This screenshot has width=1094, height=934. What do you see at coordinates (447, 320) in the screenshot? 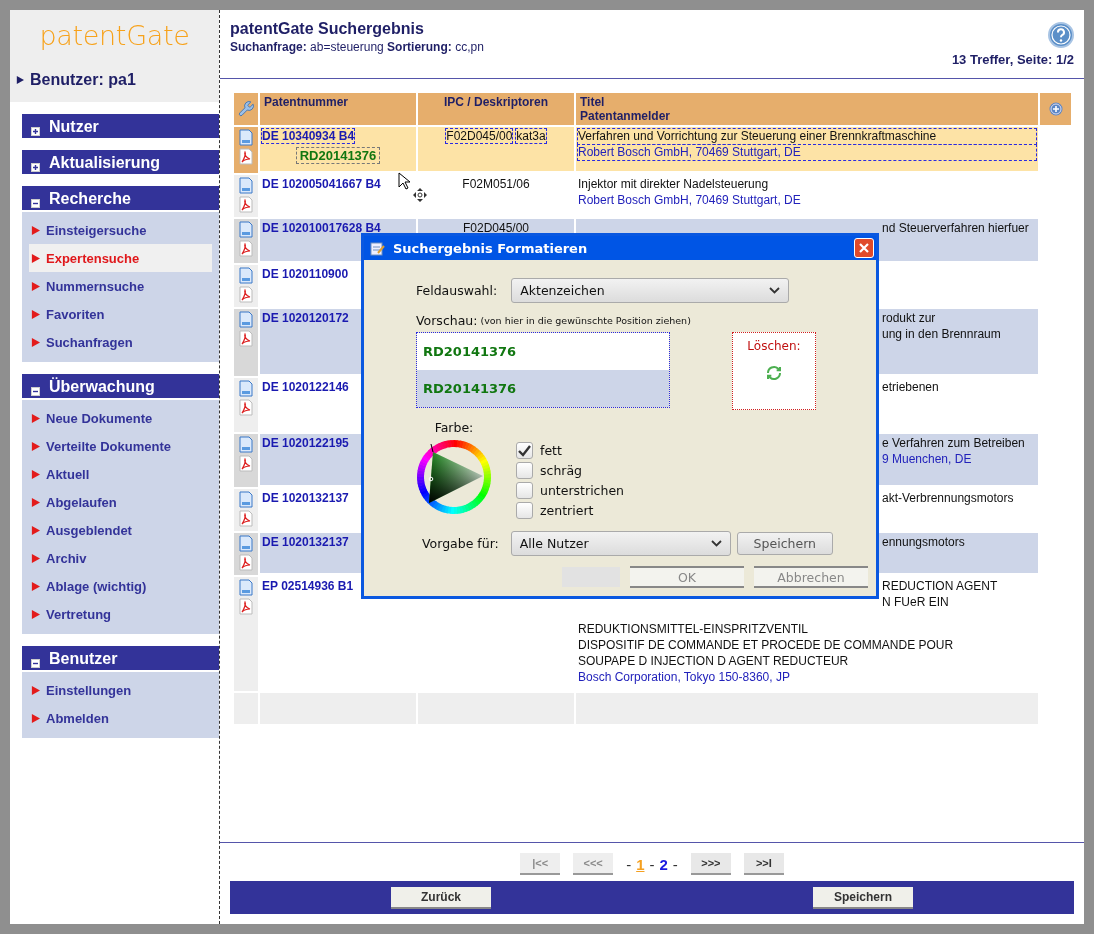
I see `preview-label: Vorschau:` at bounding box center [447, 320].